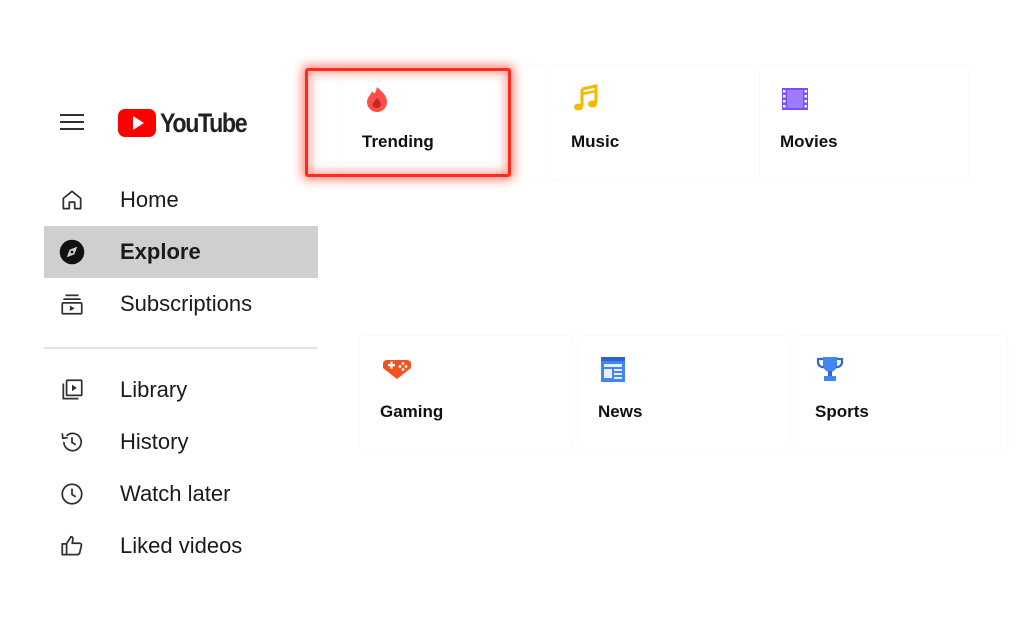 This screenshot has width=1024, height=640. I want to click on sidebar-item-label: Subscriptions, so click(186, 303).